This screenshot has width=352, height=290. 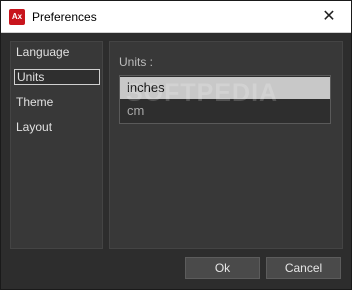 What do you see at coordinates (57, 102) in the screenshot?
I see `sidebar-item-theme: Theme` at bounding box center [57, 102].